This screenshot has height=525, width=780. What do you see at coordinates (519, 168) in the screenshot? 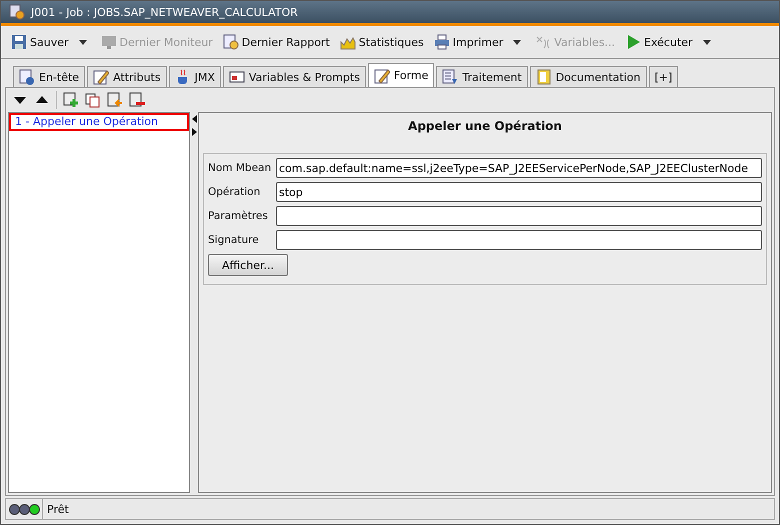
I see `input-field: com.sap.default:name=ssl,j2eeType=SAP_J2EEServicePerNode,SAP_J2EEClusterNode` at bounding box center [519, 168].